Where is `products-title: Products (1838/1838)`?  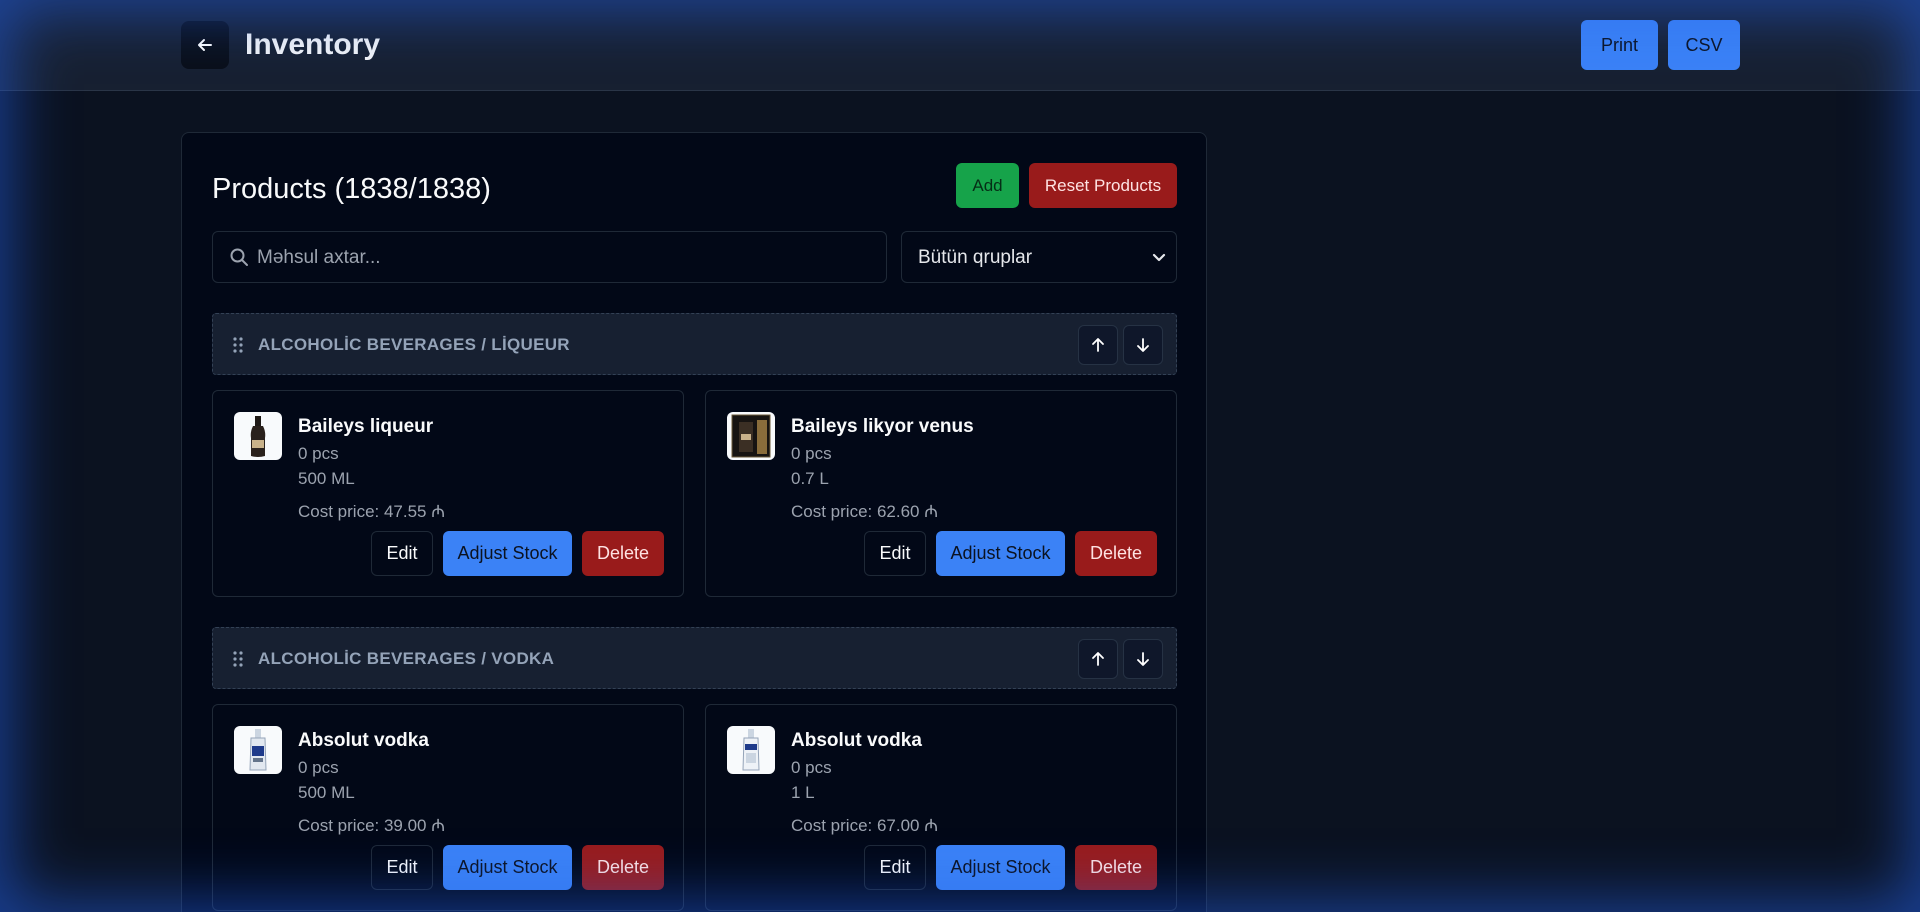
products-title: Products (1838/1838) is located at coordinates (351, 189).